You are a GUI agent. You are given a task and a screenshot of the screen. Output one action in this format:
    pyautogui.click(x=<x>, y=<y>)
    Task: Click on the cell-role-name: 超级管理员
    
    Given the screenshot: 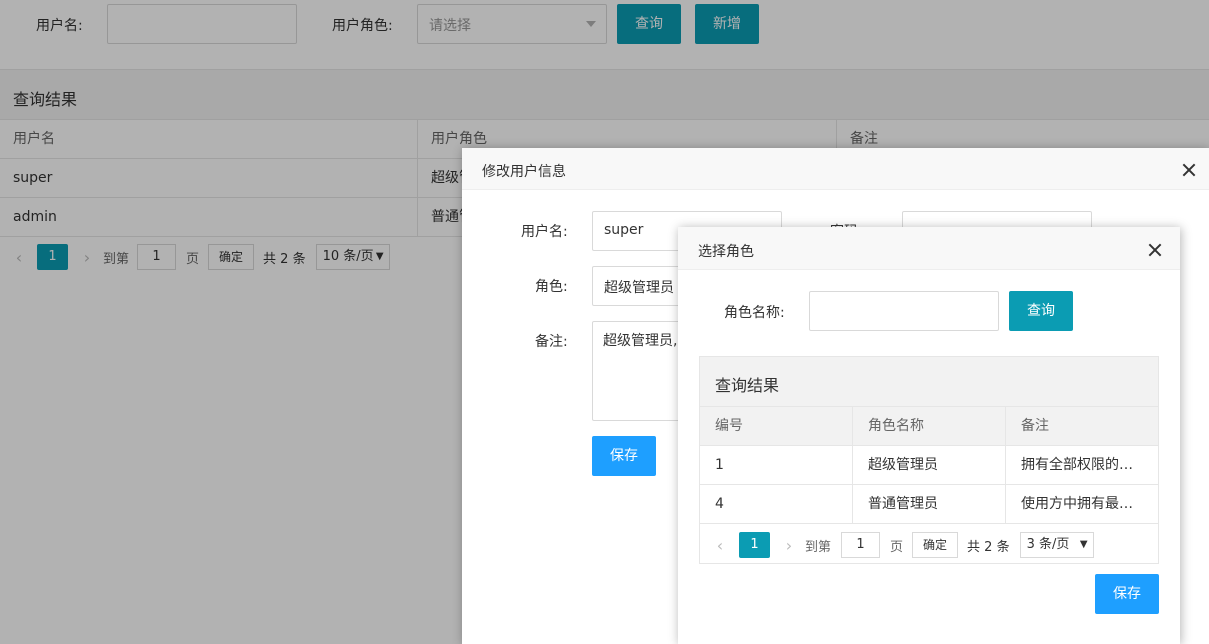 What is the action you would take?
    pyautogui.click(x=929, y=465)
    